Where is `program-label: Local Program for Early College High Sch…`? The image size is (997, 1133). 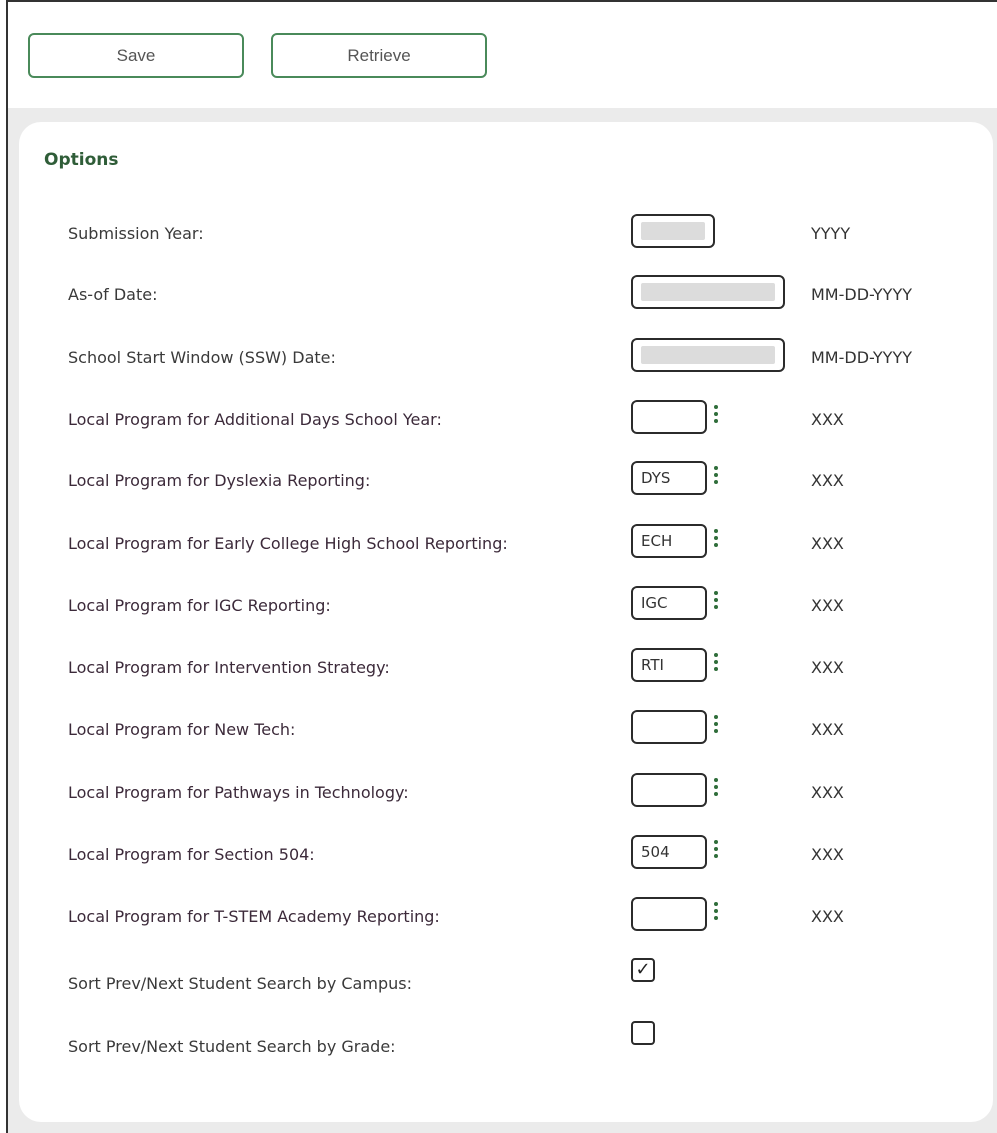
program-label: Local Program for Early College High Sch… is located at coordinates (288, 543).